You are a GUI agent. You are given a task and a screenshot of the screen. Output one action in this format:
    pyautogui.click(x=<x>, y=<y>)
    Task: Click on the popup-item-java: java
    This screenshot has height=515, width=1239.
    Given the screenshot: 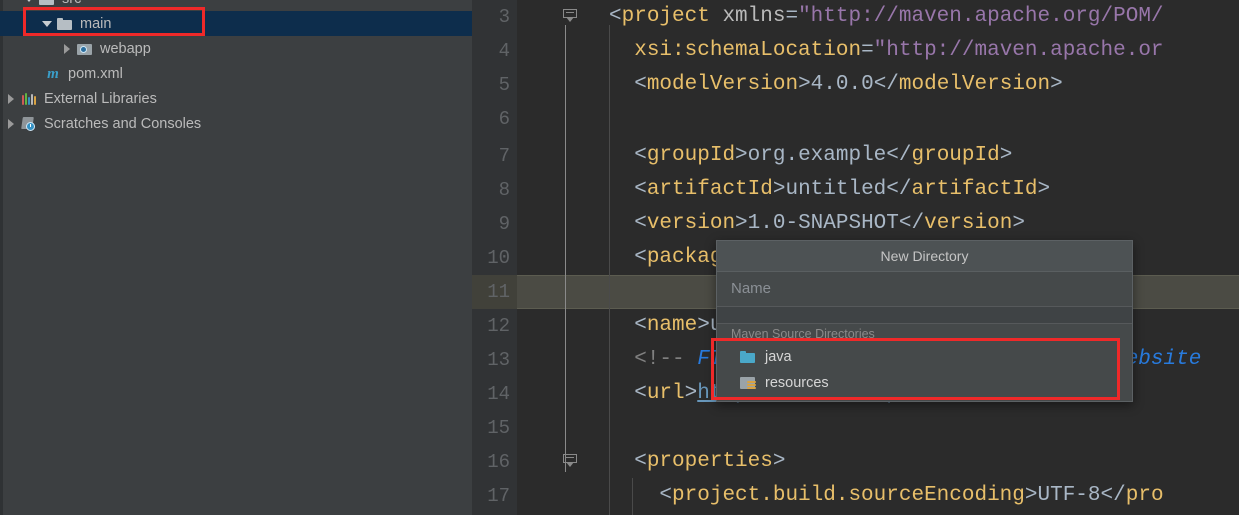 What is the action you would take?
    pyautogui.click(x=924, y=357)
    